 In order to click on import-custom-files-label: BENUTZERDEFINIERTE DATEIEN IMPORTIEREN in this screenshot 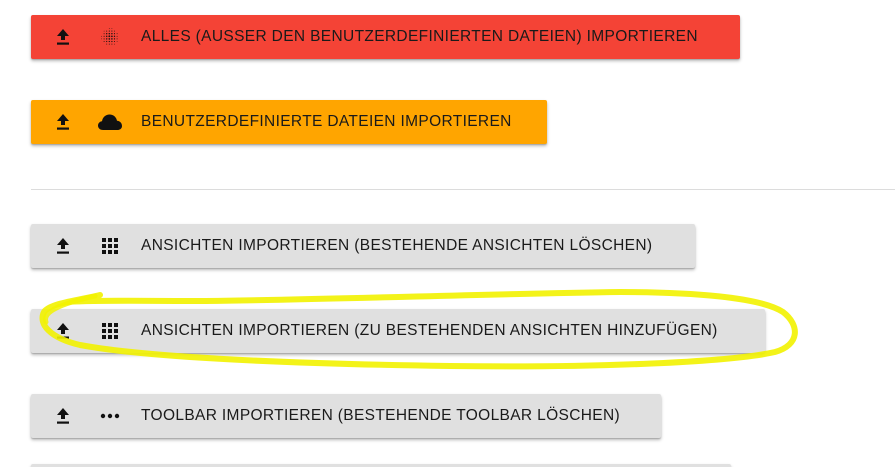, I will do `click(326, 121)`.